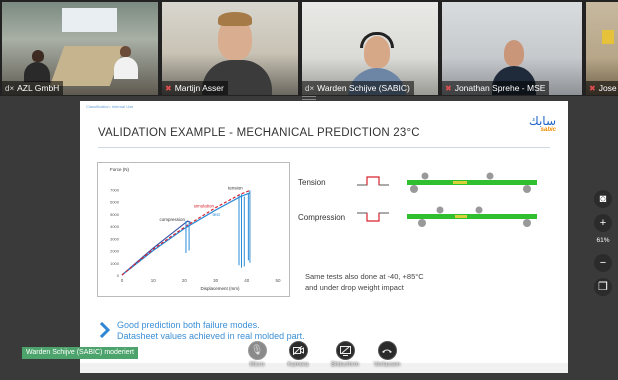 The image size is (618, 380). Describe the element at coordinates (364, 276) in the screenshot. I see `note-line: Same tests also done at -40, +85°C` at that location.